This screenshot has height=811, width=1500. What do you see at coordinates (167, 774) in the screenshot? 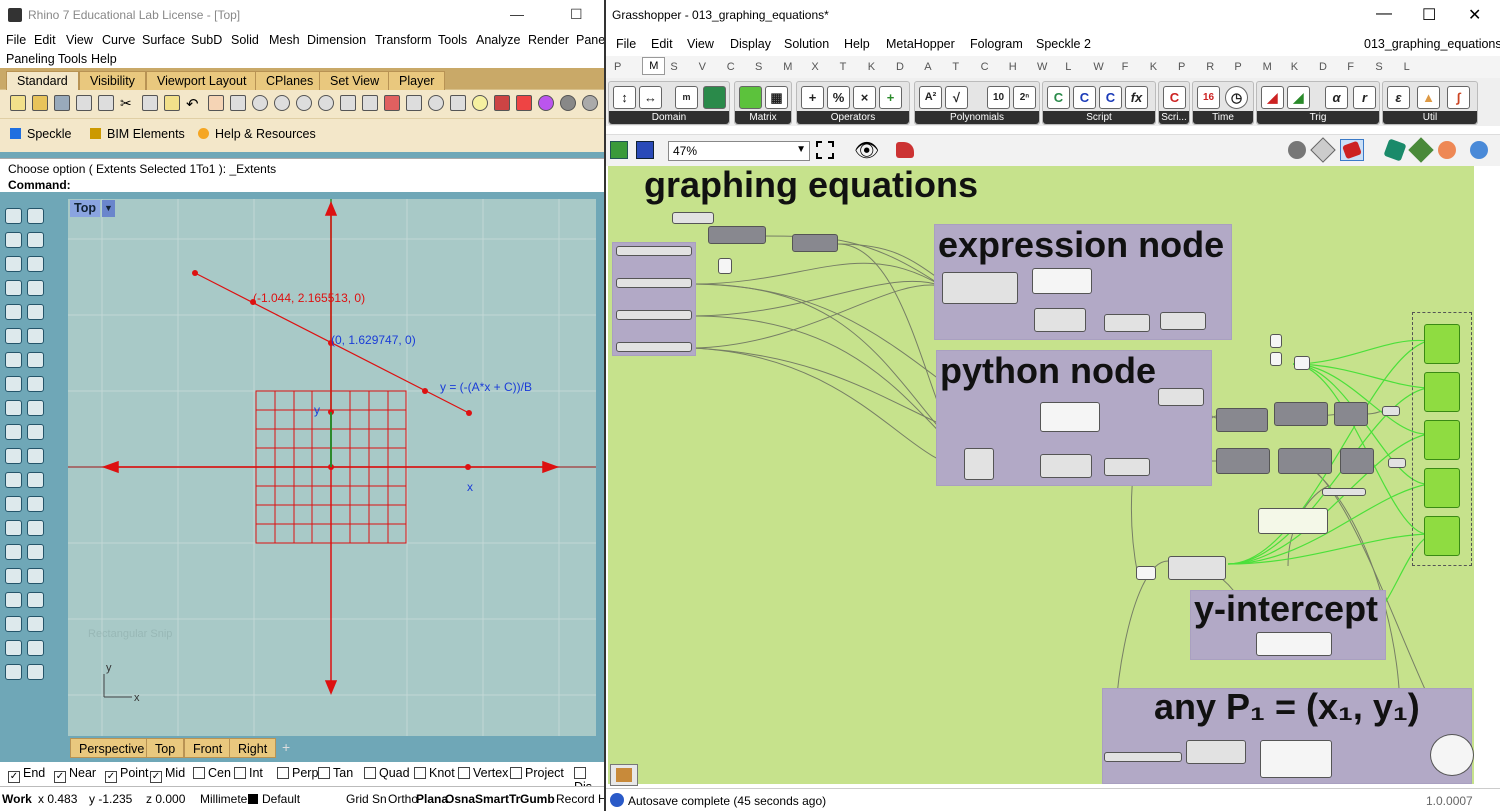
I see `osnap-mid: ✓ Mid` at bounding box center [167, 774].